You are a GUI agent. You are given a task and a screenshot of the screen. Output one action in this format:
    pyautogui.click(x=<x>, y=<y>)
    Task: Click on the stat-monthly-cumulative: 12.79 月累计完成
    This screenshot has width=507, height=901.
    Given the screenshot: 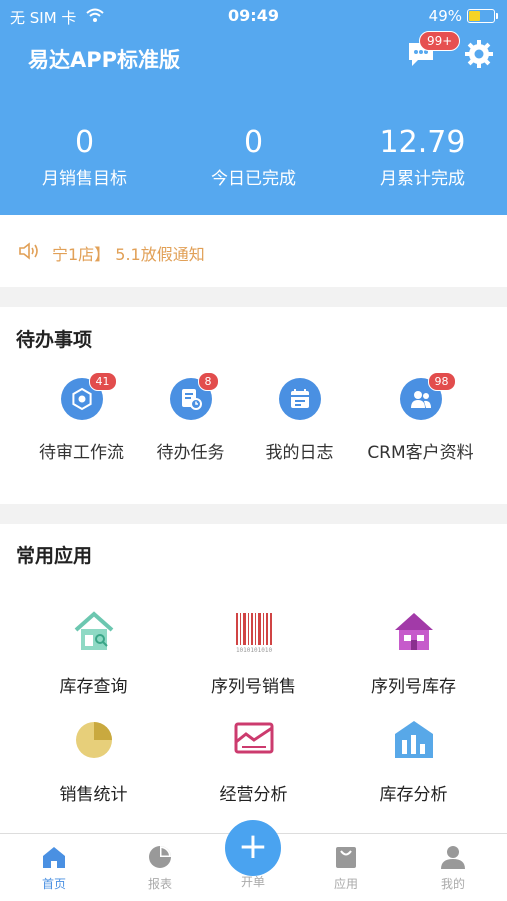 What is the action you would take?
    pyautogui.click(x=422, y=157)
    